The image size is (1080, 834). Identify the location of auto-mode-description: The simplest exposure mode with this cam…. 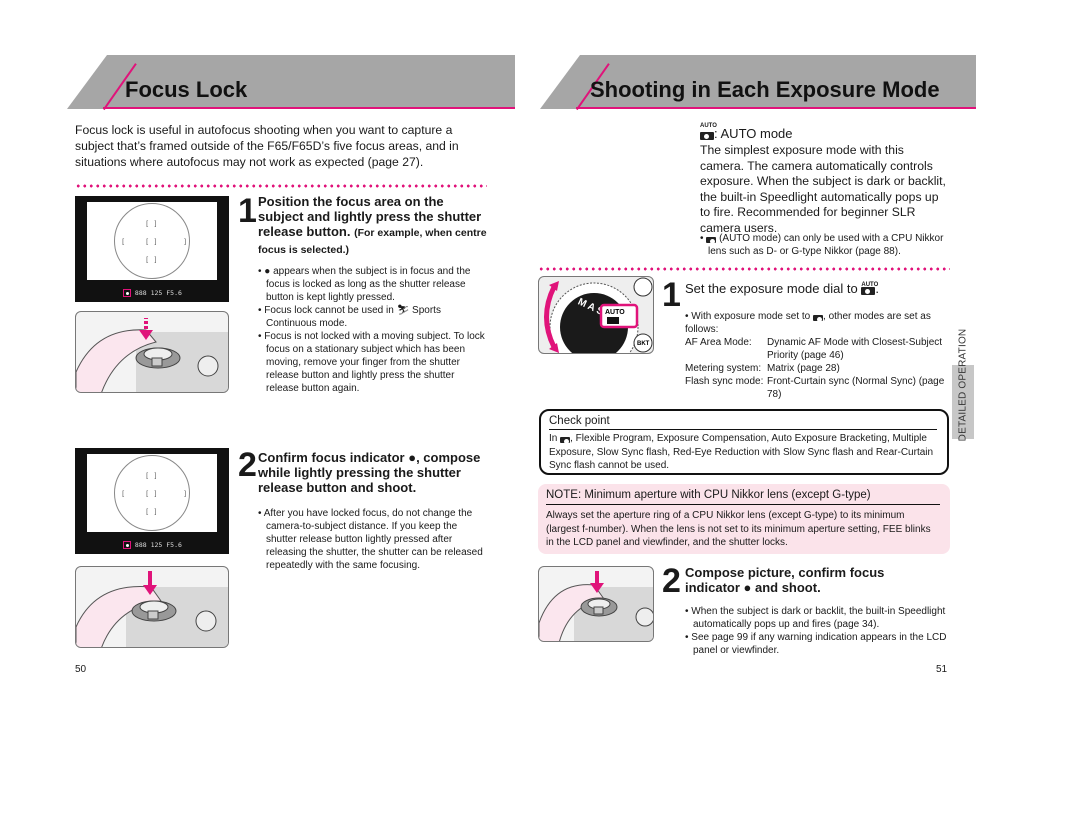
(823, 189).